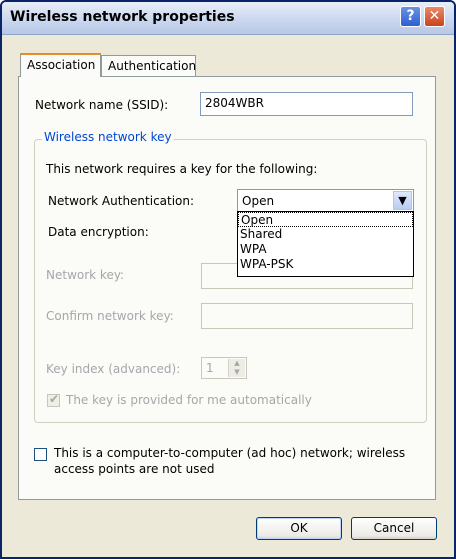  What do you see at coordinates (299, 528) in the screenshot?
I see `ok-button: OK` at bounding box center [299, 528].